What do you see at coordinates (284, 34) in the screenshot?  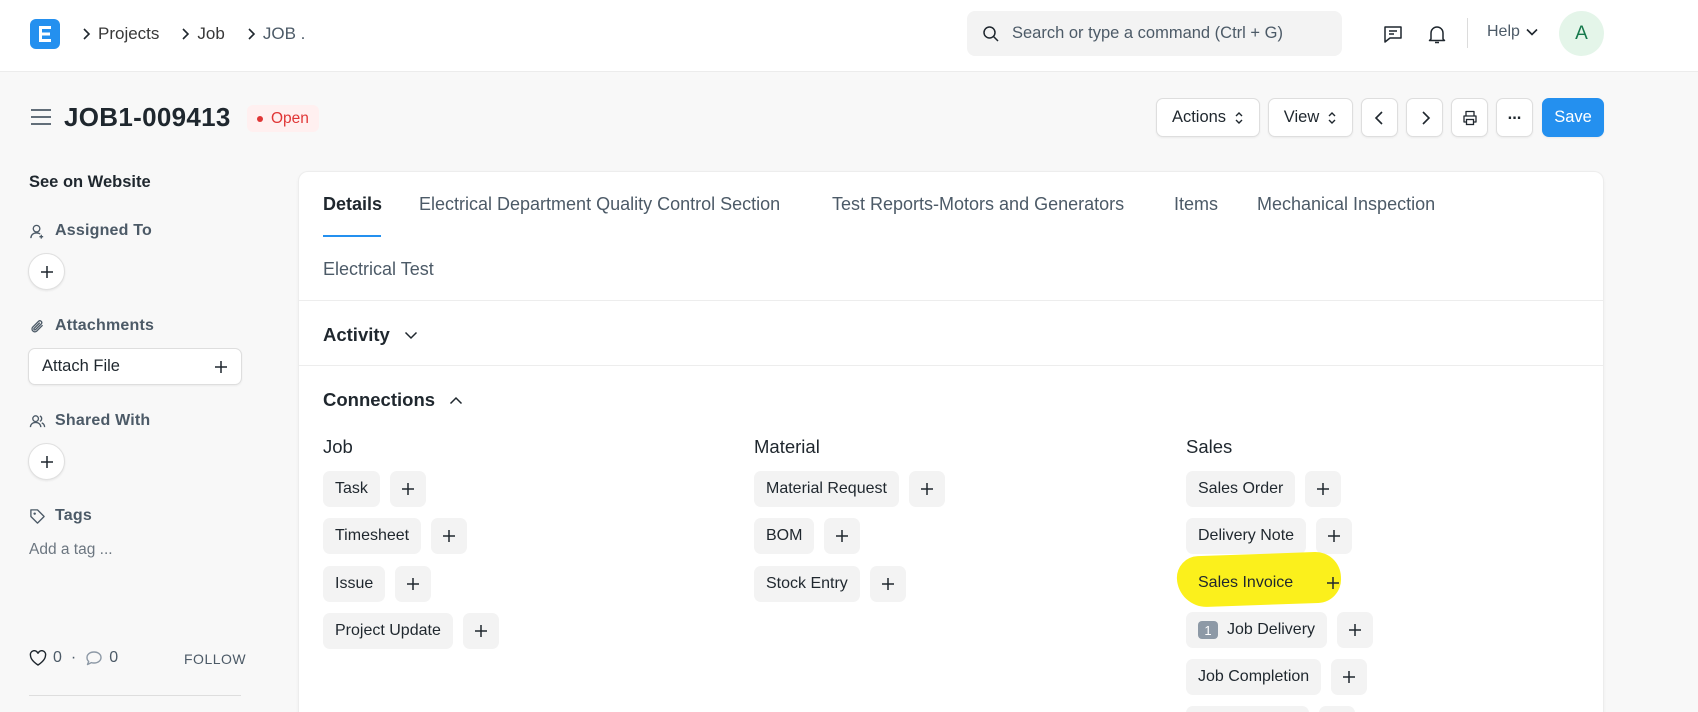 I see `breadcrumb-current: JOB .` at bounding box center [284, 34].